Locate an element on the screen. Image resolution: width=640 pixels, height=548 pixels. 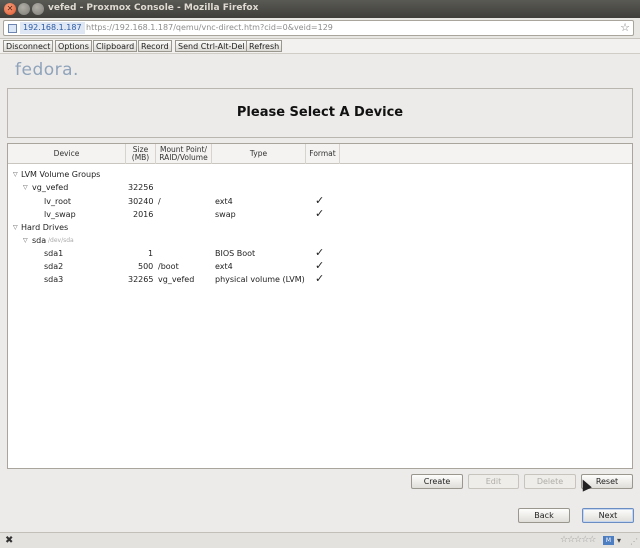
device-name: lv_swap is located at coordinates (60, 214).